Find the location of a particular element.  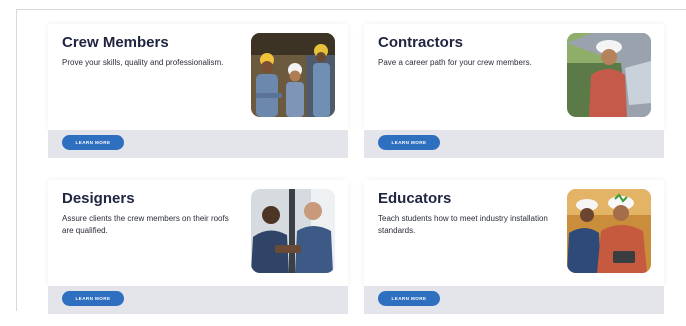

educators-photo is located at coordinates (609, 231).